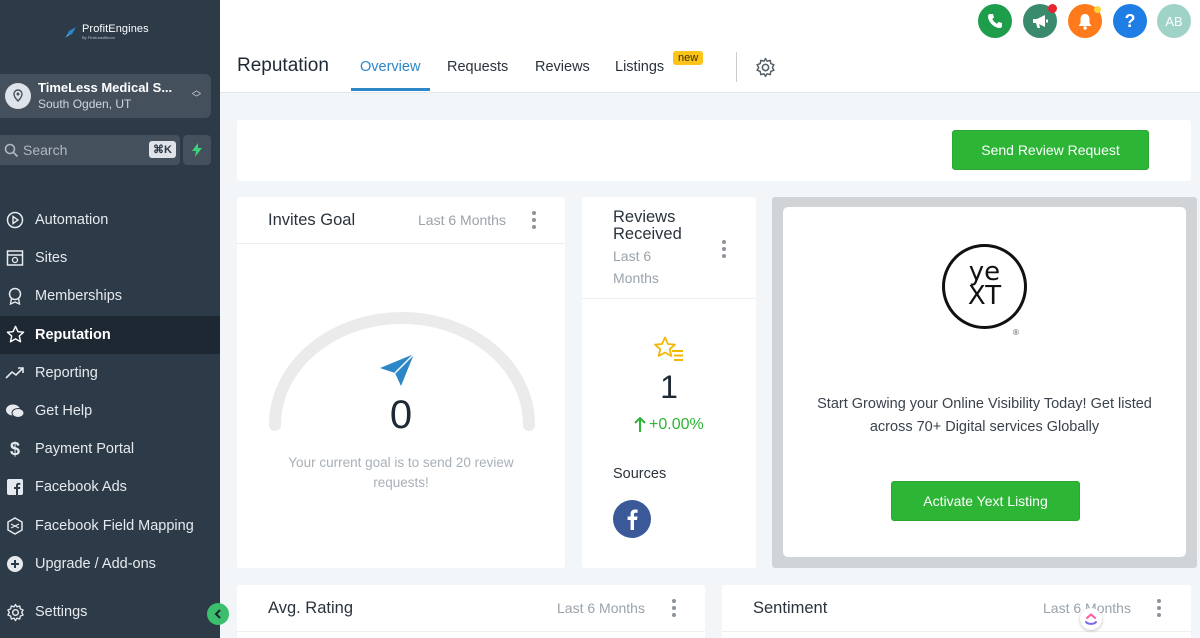 Image resolution: width=1200 pixels, height=638 pixels. I want to click on notifications-button, so click(1085, 21).